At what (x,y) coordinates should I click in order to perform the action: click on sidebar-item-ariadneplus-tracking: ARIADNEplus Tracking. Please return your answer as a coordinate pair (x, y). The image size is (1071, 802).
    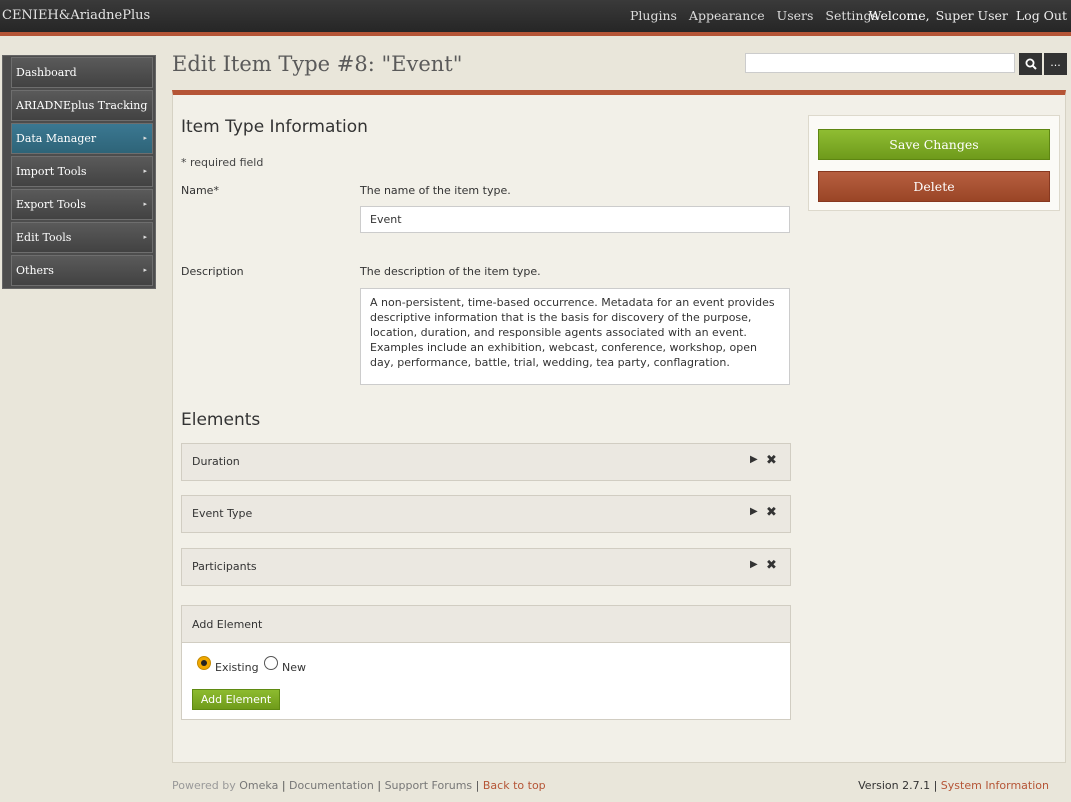
    Looking at the image, I should click on (82, 105).